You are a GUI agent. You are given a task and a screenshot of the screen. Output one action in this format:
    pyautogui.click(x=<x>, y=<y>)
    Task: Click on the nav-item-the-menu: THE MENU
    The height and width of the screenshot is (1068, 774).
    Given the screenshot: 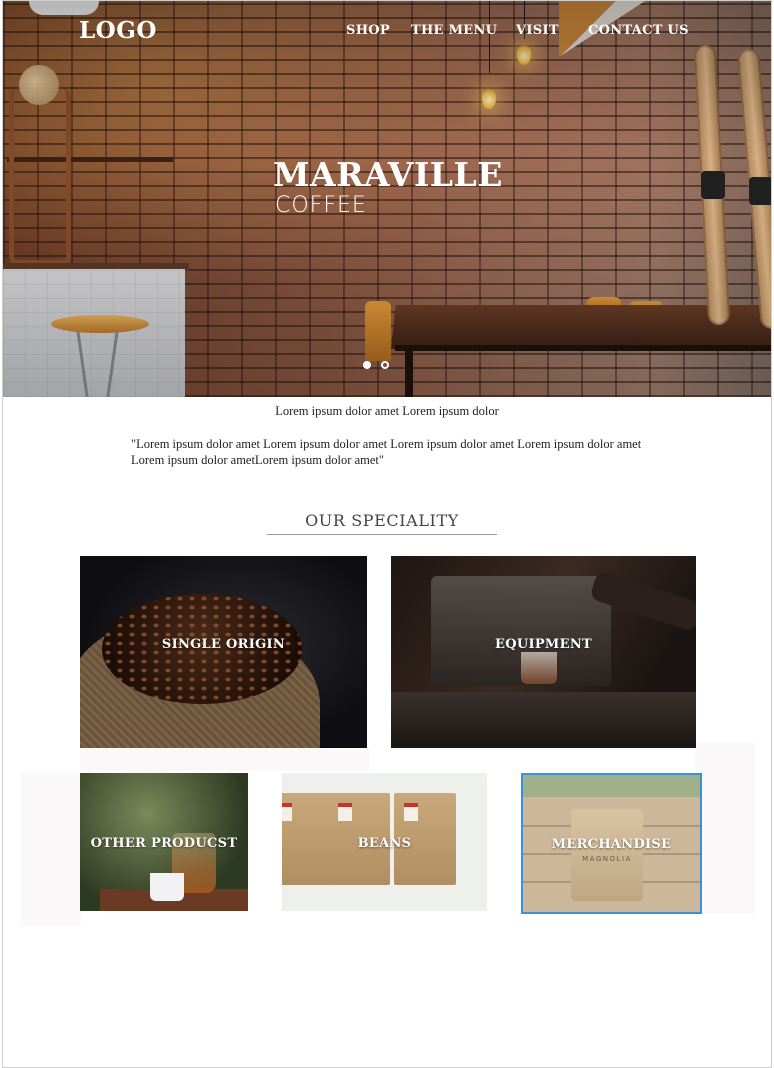 What is the action you would take?
    pyautogui.click(x=454, y=30)
    